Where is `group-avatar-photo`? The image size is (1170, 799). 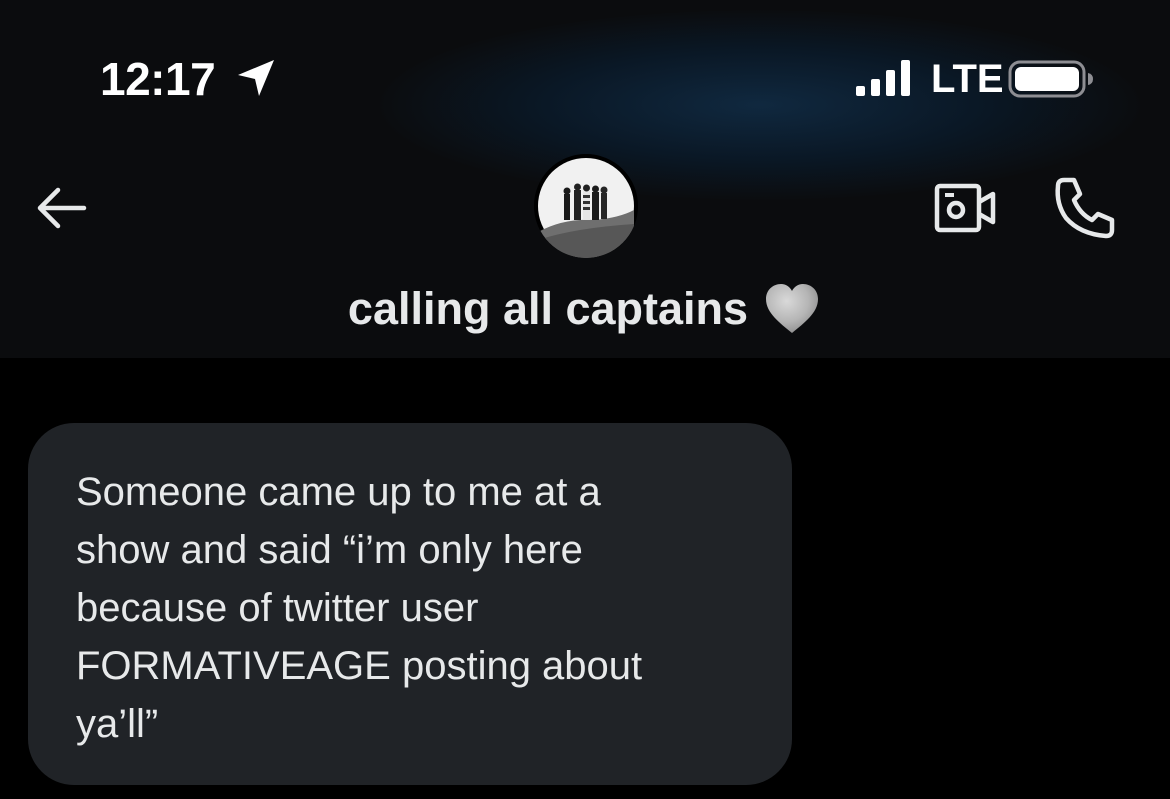
group-avatar-photo is located at coordinates (586, 206).